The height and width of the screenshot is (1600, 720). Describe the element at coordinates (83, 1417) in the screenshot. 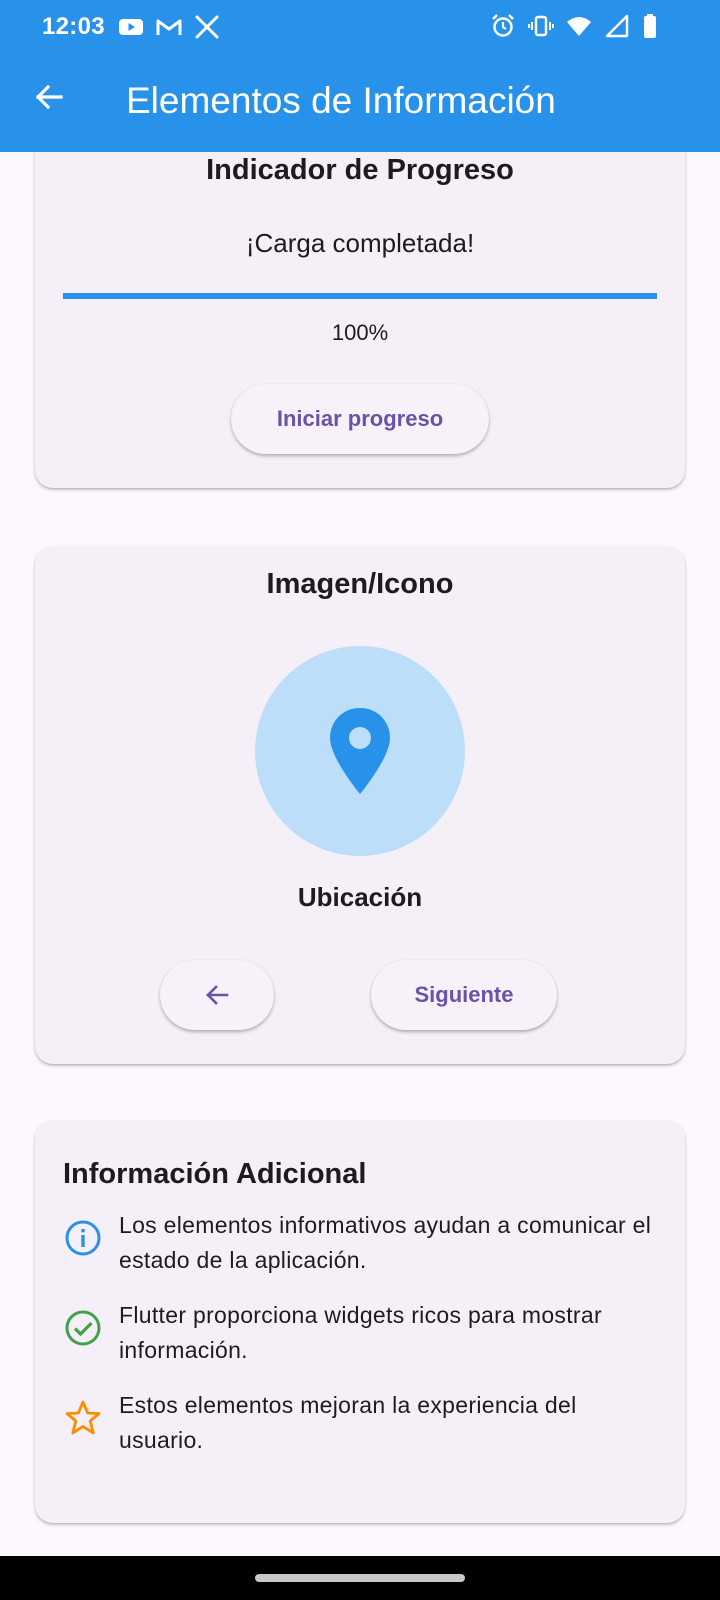

I see `star-outline-icon` at that location.